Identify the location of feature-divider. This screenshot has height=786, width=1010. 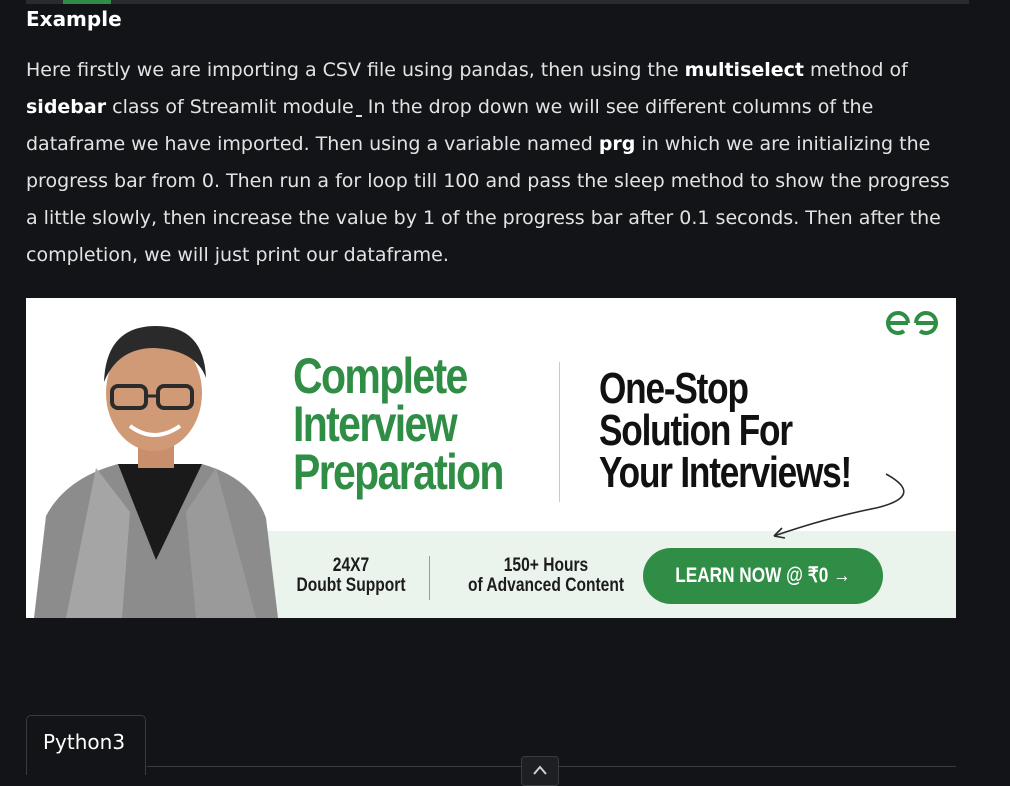
(429, 578).